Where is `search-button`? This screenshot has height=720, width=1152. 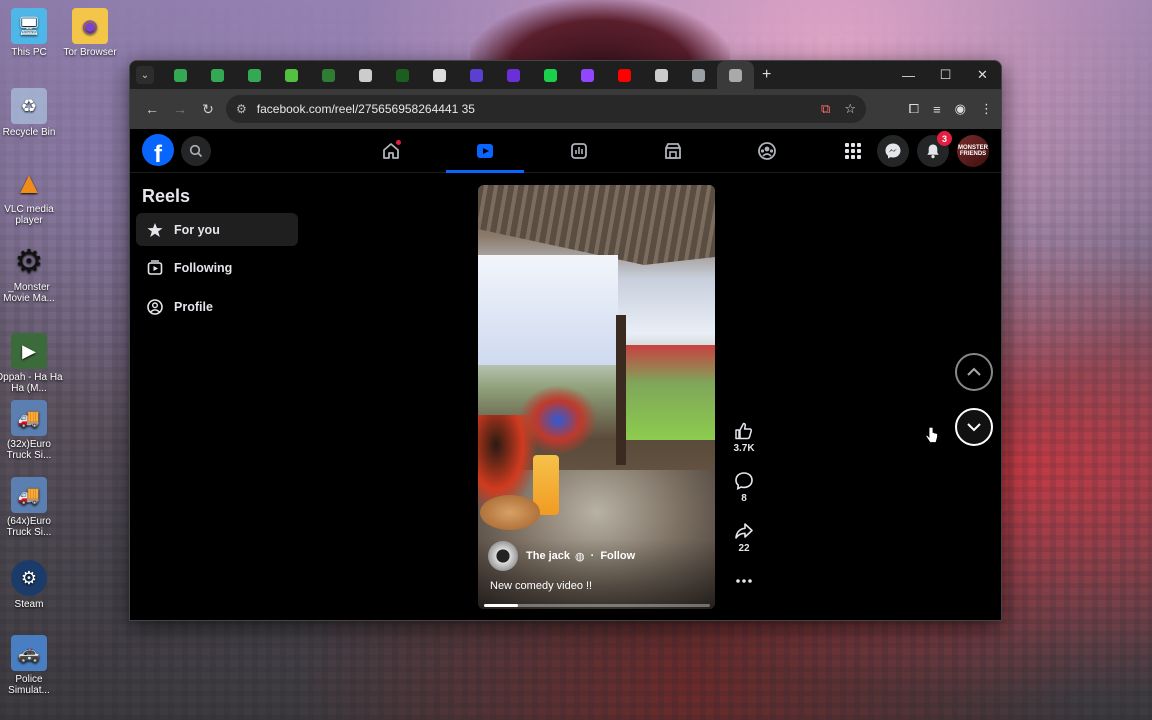
search-button is located at coordinates (196, 151).